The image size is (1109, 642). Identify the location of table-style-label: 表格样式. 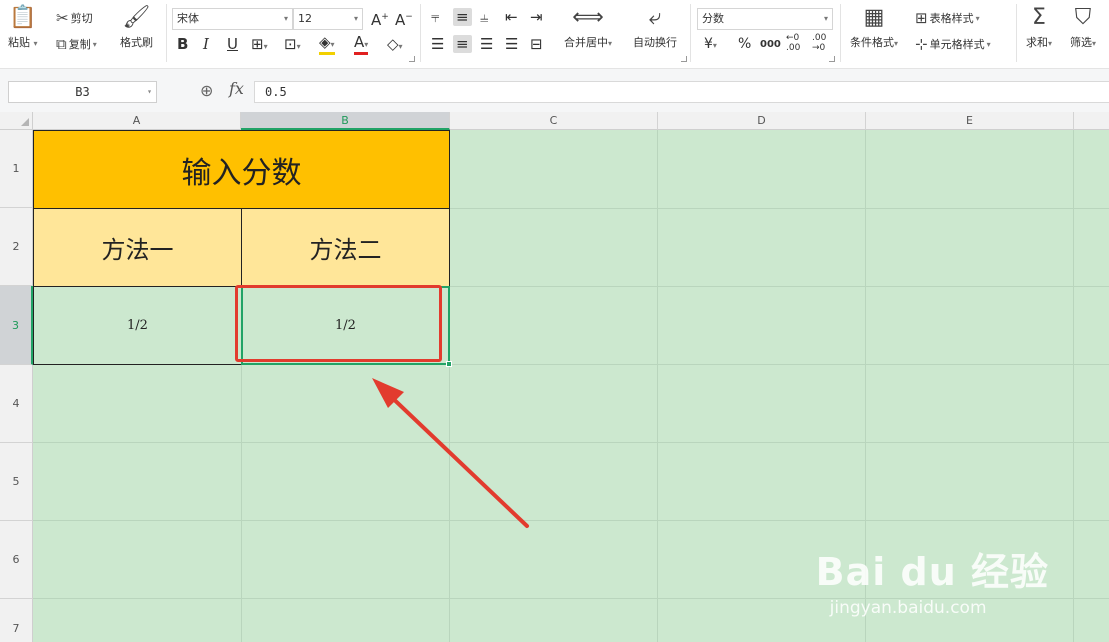
(951, 18).